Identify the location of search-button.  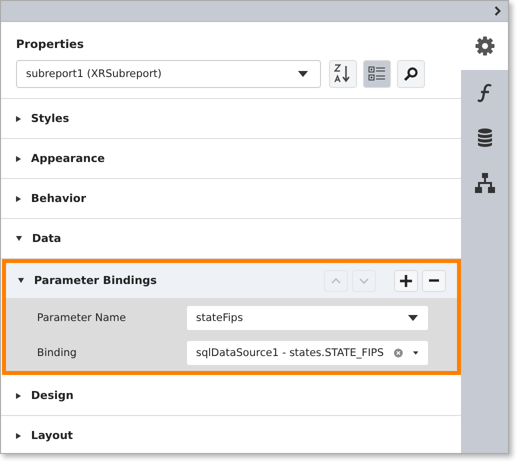
(411, 74).